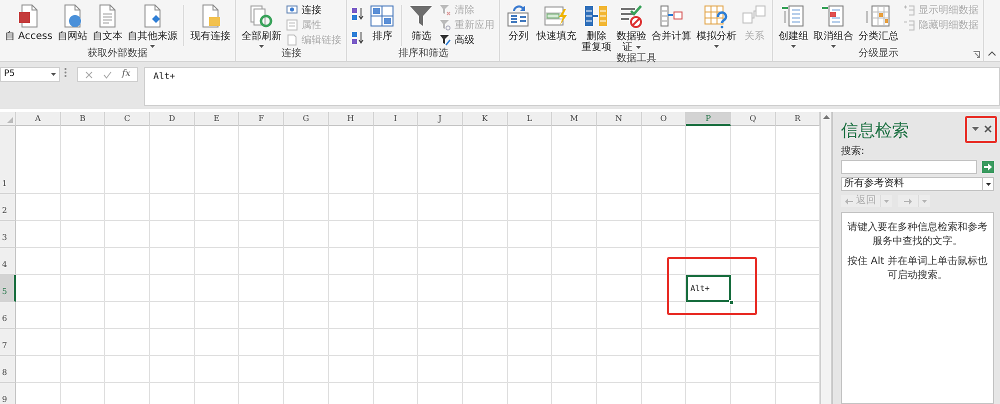 The height and width of the screenshot is (404, 1000). Describe the element at coordinates (619, 119) in the screenshot. I see `column-header: N` at that location.